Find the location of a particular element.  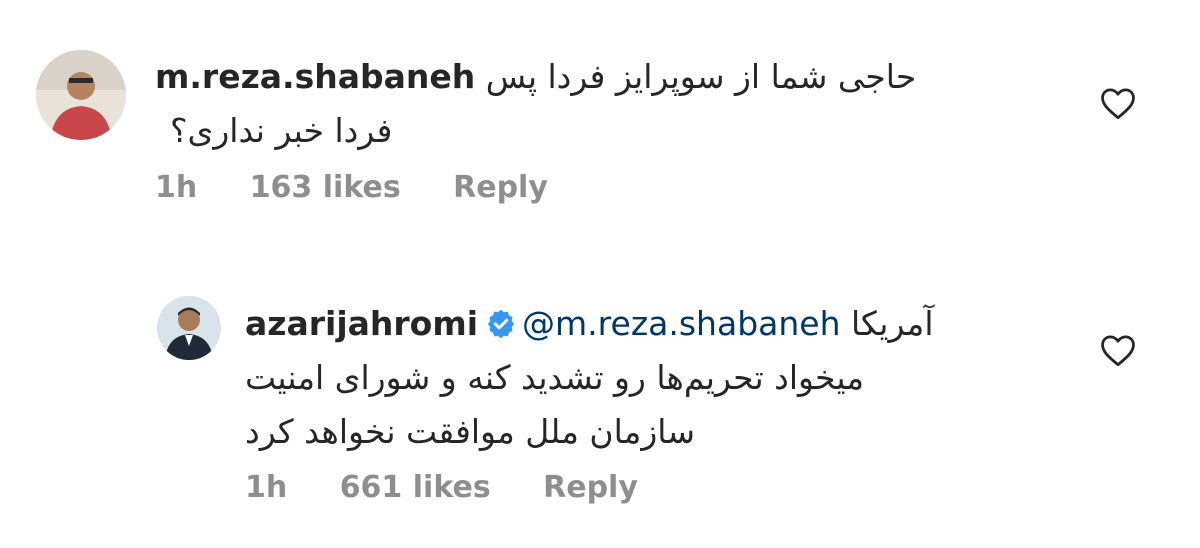

comment-meta: 1h 661 likes Reply is located at coordinates (462, 487).